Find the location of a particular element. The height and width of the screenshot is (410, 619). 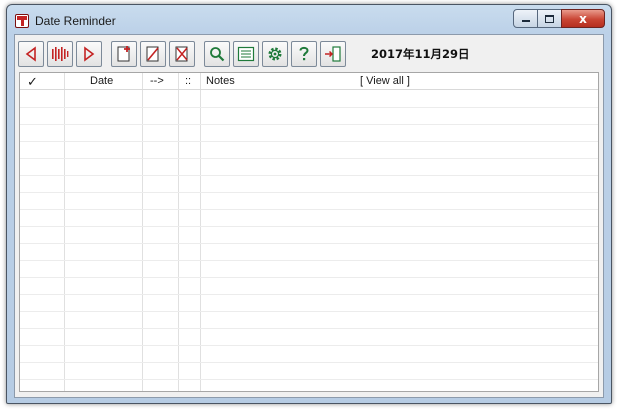

exit-door-icon is located at coordinates (333, 54).